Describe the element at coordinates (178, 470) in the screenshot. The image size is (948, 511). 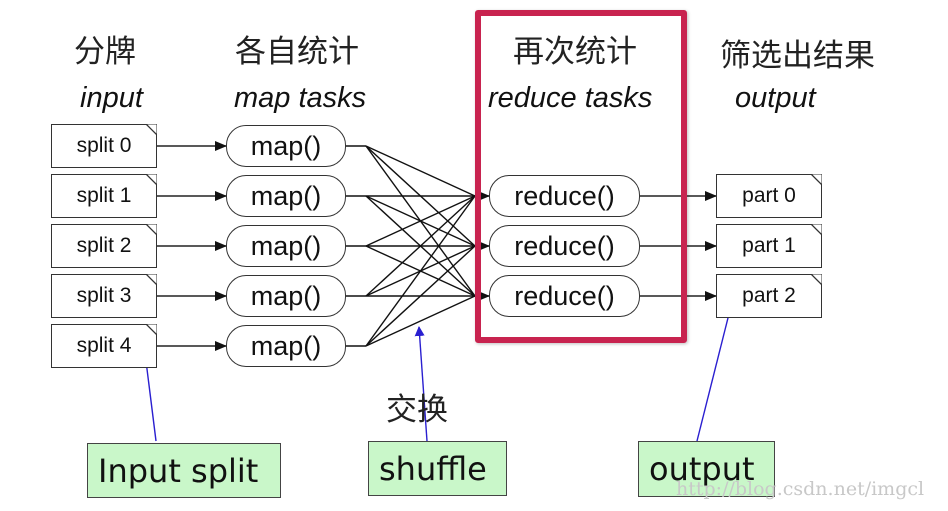
I see `note-input-split-text: Input split` at that location.